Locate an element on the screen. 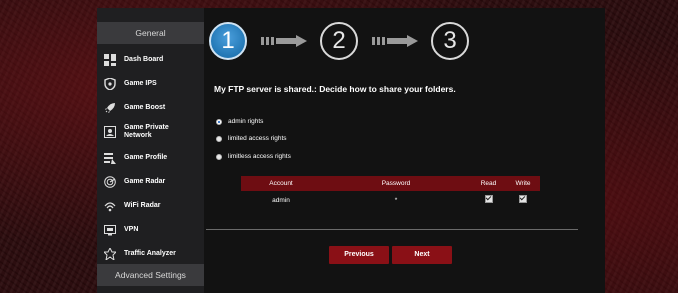 The height and width of the screenshot is (293, 678). read-checkbox is located at coordinates (488, 199).